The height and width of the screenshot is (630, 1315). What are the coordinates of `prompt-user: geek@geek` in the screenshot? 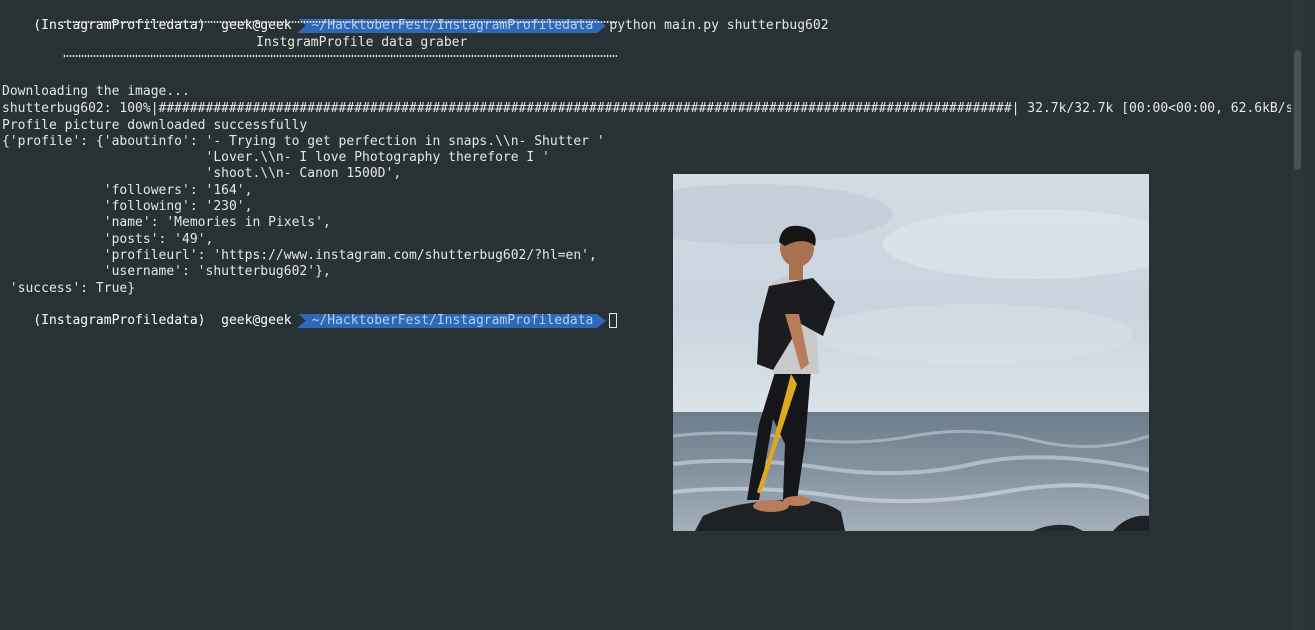 It's located at (256, 320).